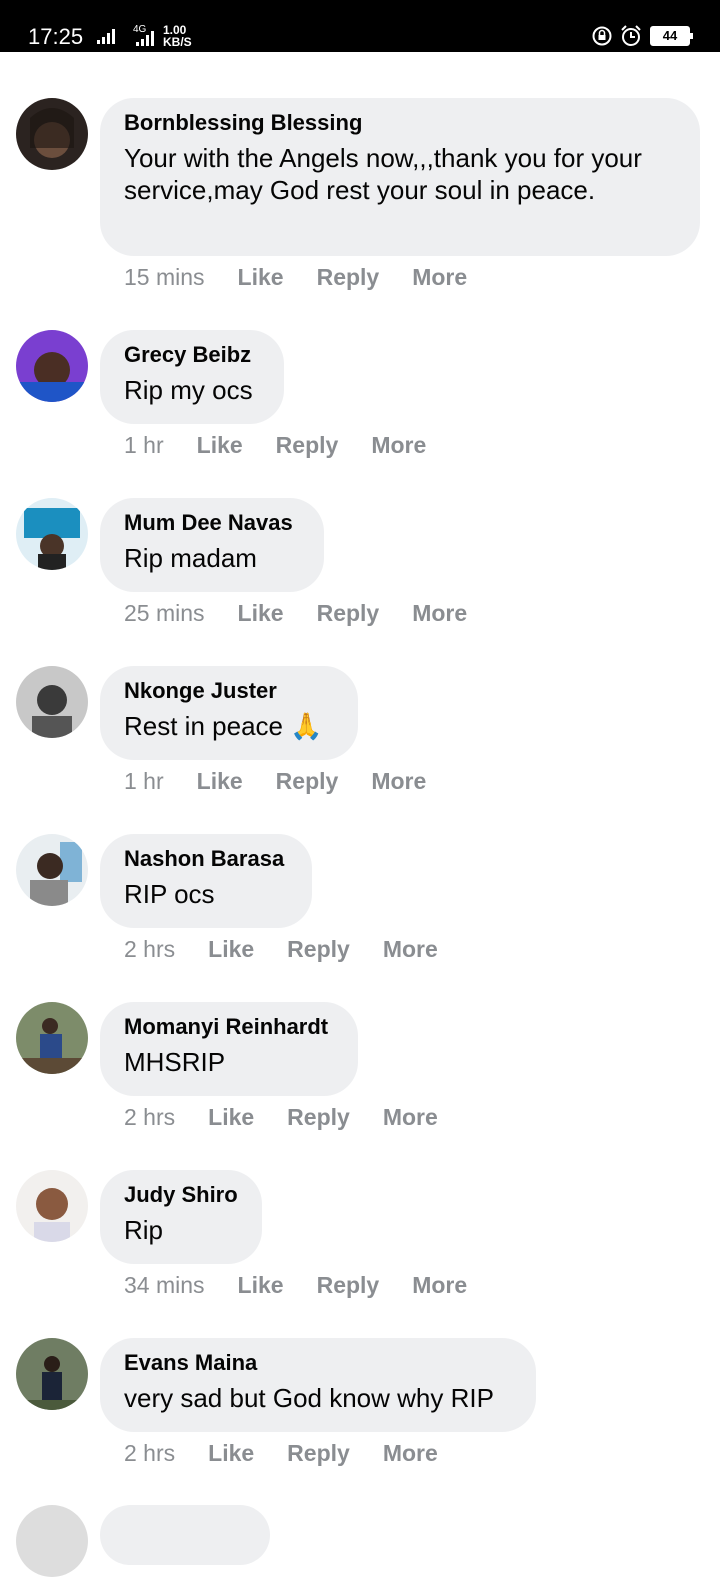 The height and width of the screenshot is (1577, 720). What do you see at coordinates (164, 277) in the screenshot?
I see `comment-time: 15 mins` at bounding box center [164, 277].